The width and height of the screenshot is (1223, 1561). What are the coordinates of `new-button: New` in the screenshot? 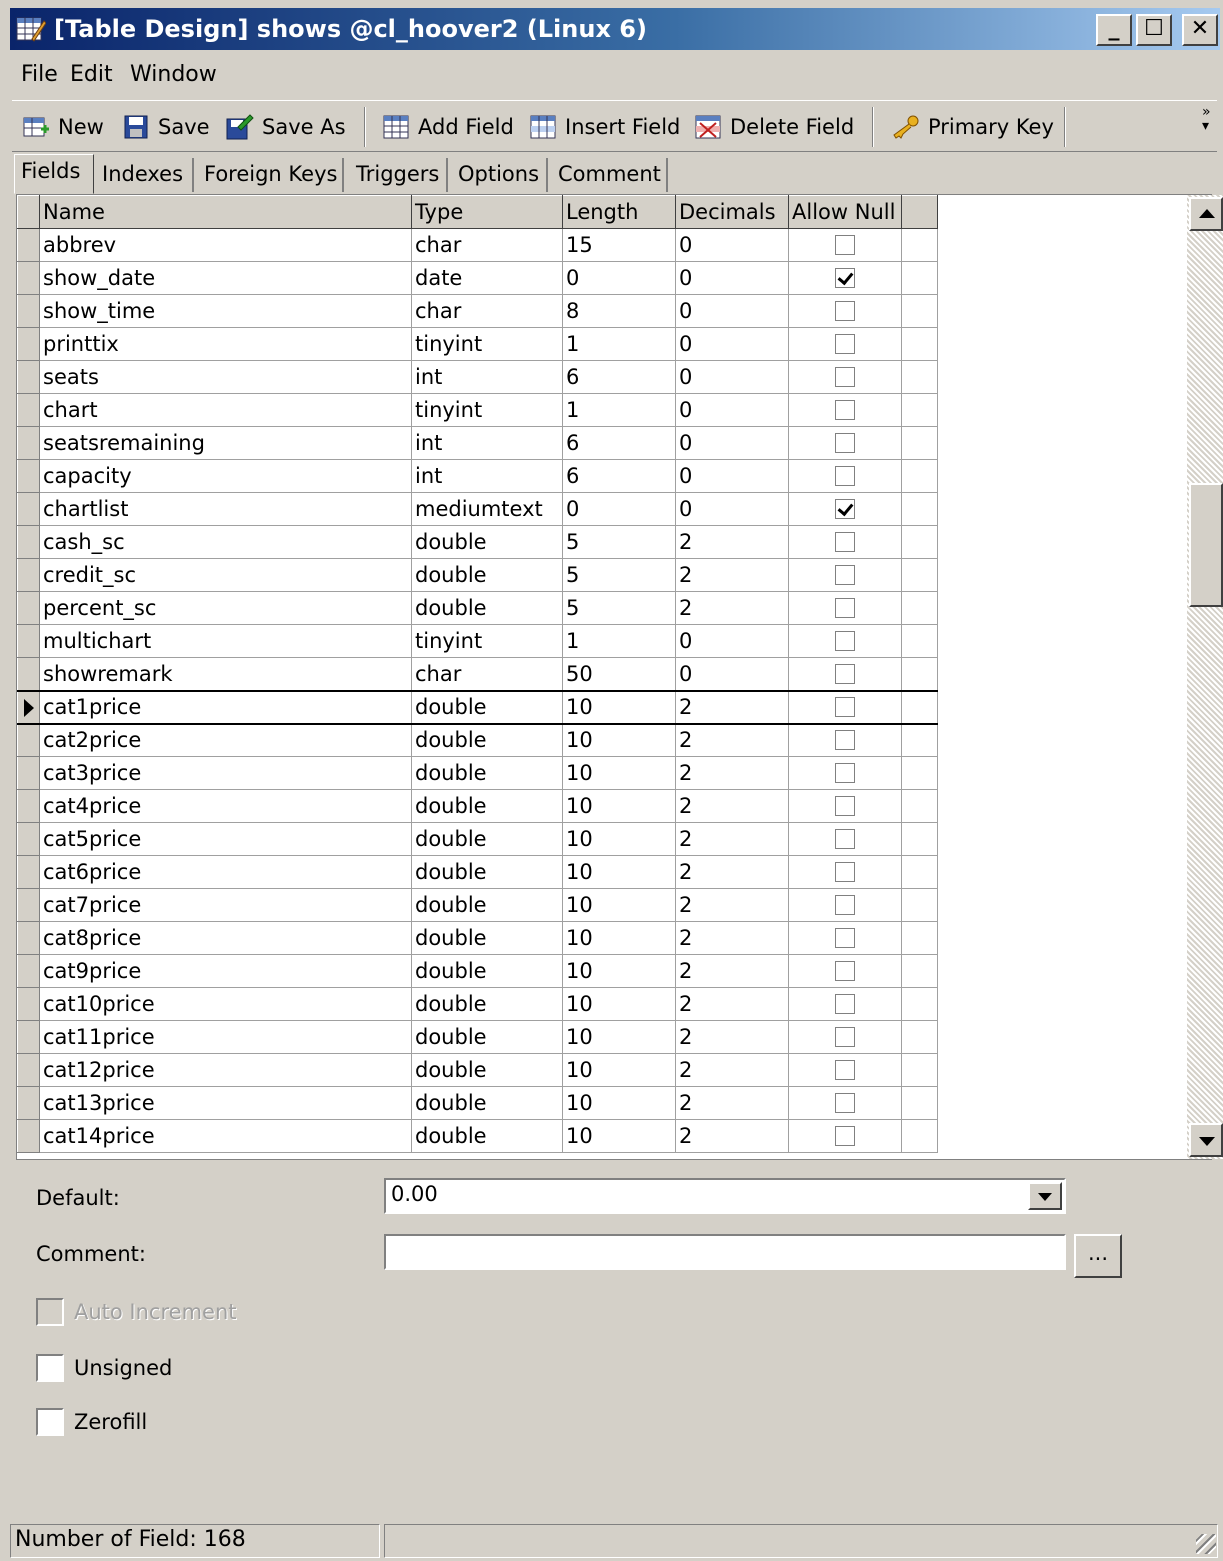 It's located at (63, 127).